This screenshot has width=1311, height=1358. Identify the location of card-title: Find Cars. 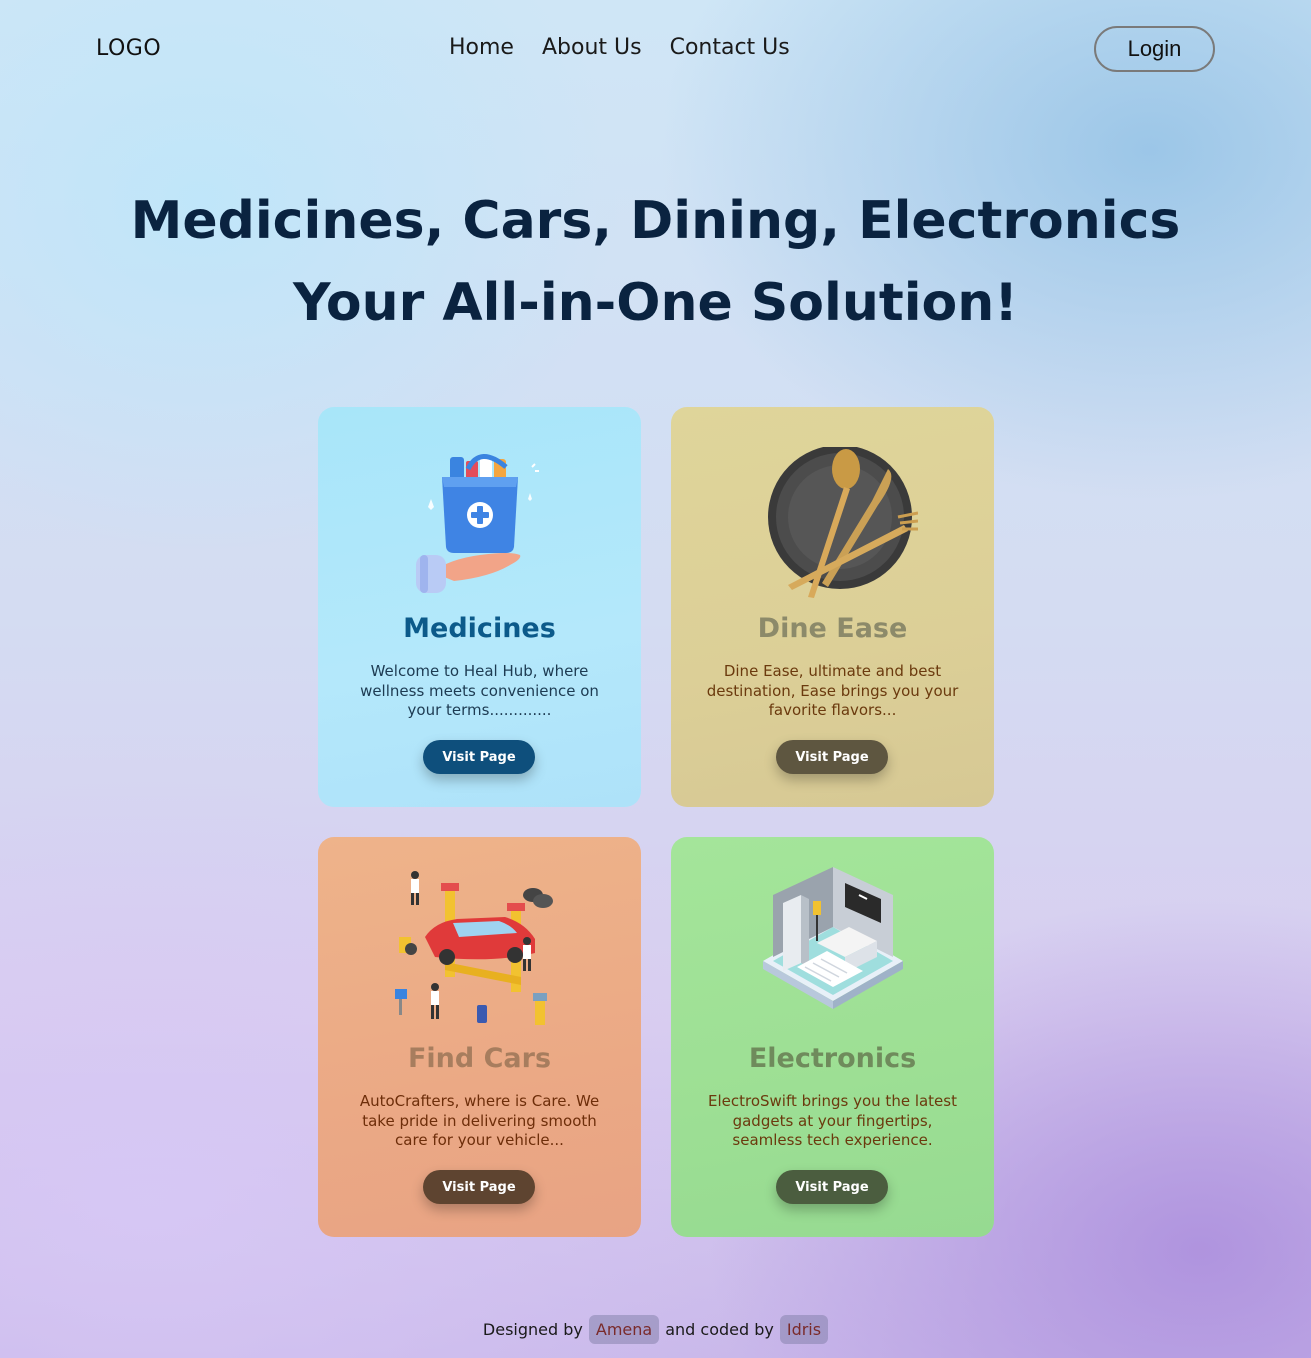
(479, 1058).